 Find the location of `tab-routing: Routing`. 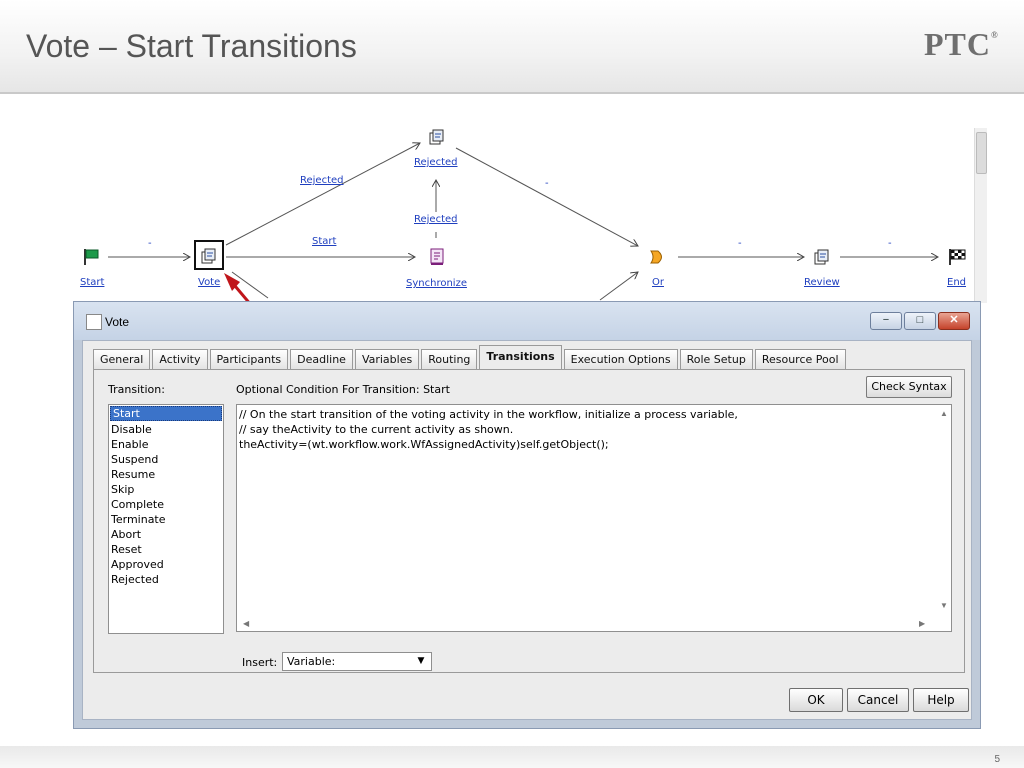

tab-routing: Routing is located at coordinates (449, 359).